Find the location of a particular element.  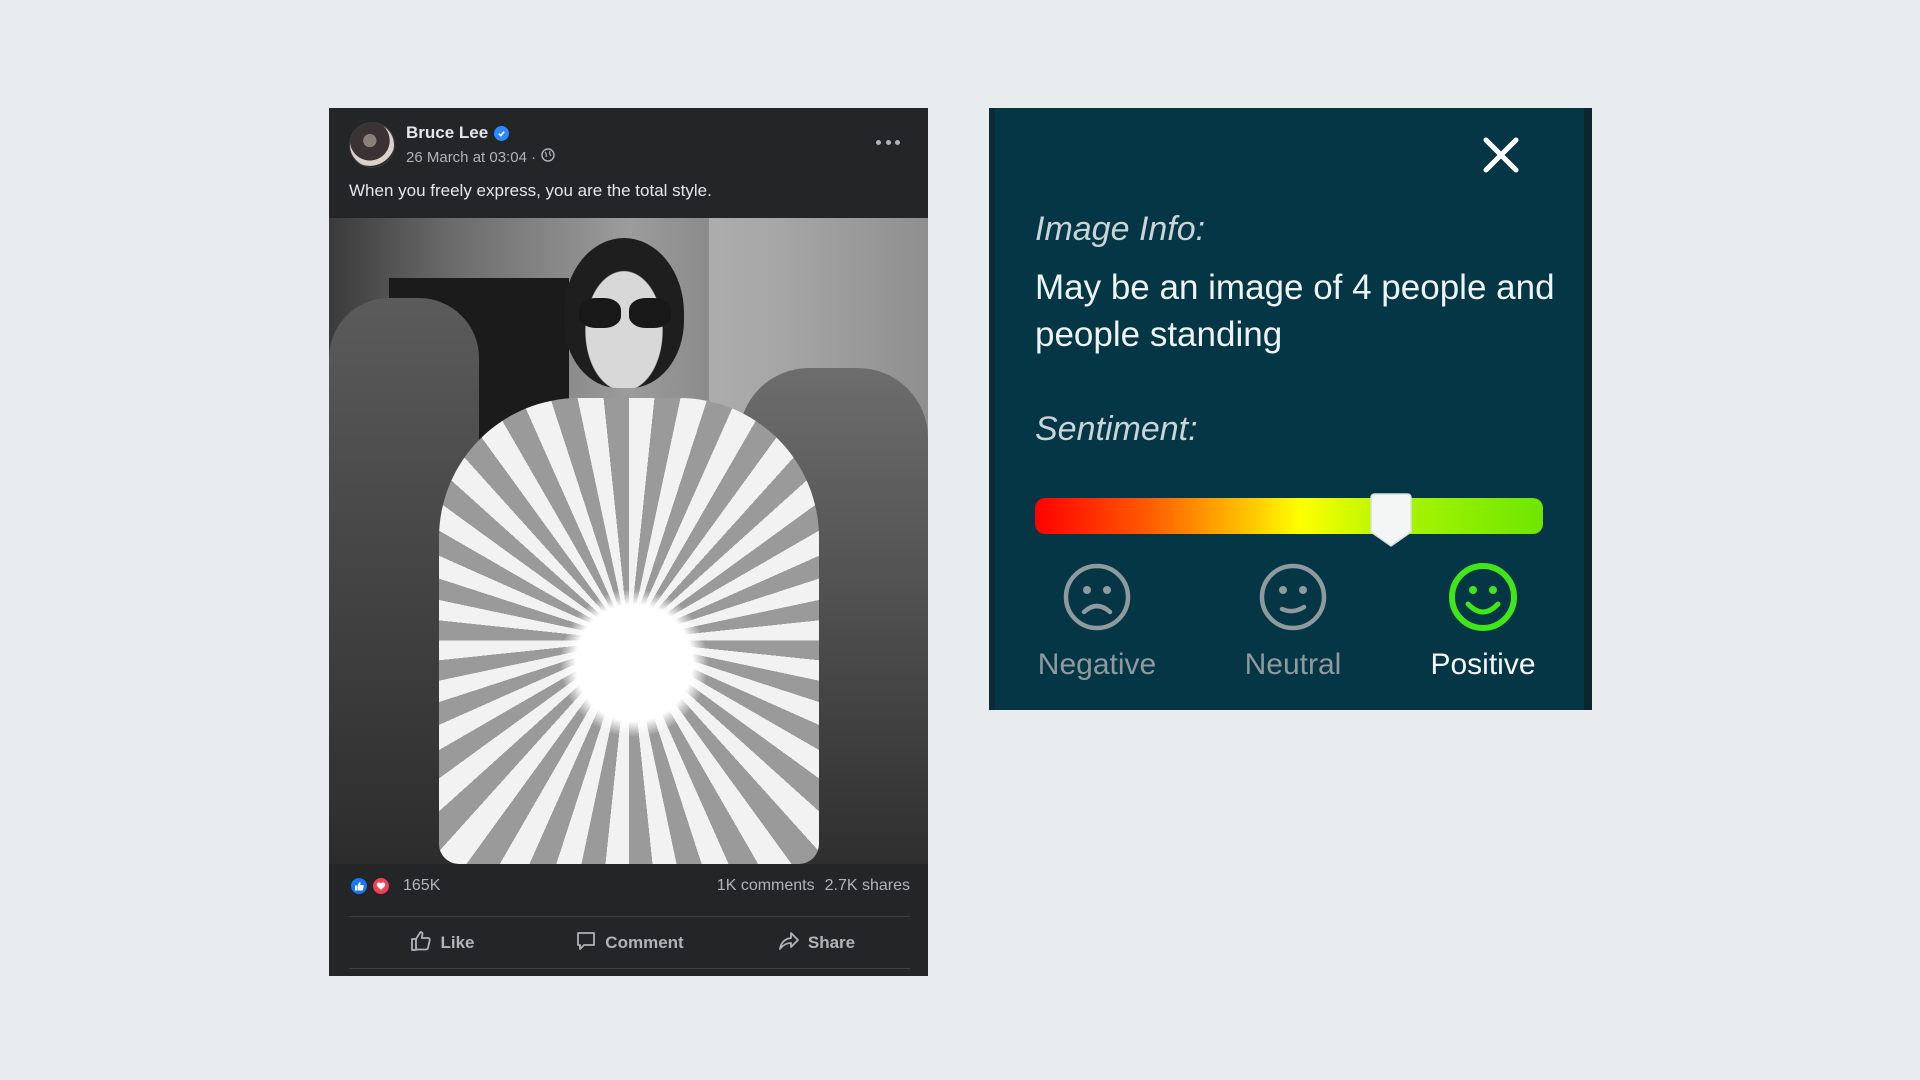

post-actions: Like Comment Share is located at coordinates (629, 943).